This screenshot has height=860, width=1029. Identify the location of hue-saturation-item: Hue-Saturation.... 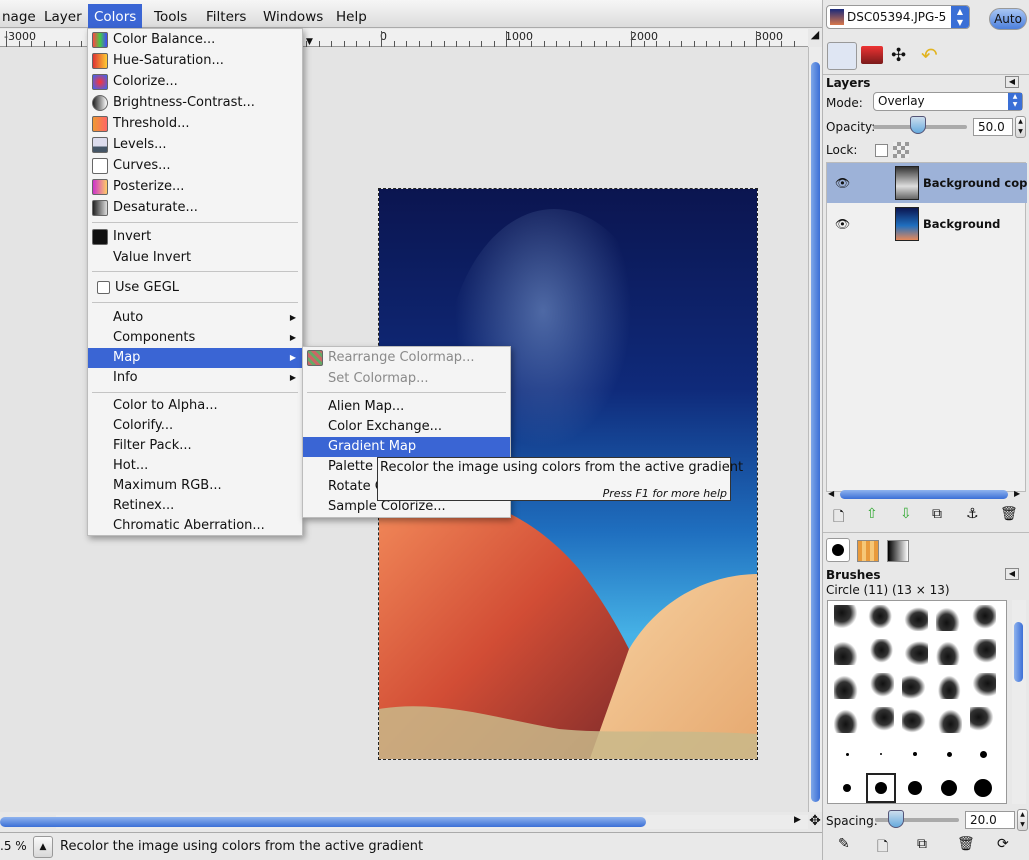
(195, 61).